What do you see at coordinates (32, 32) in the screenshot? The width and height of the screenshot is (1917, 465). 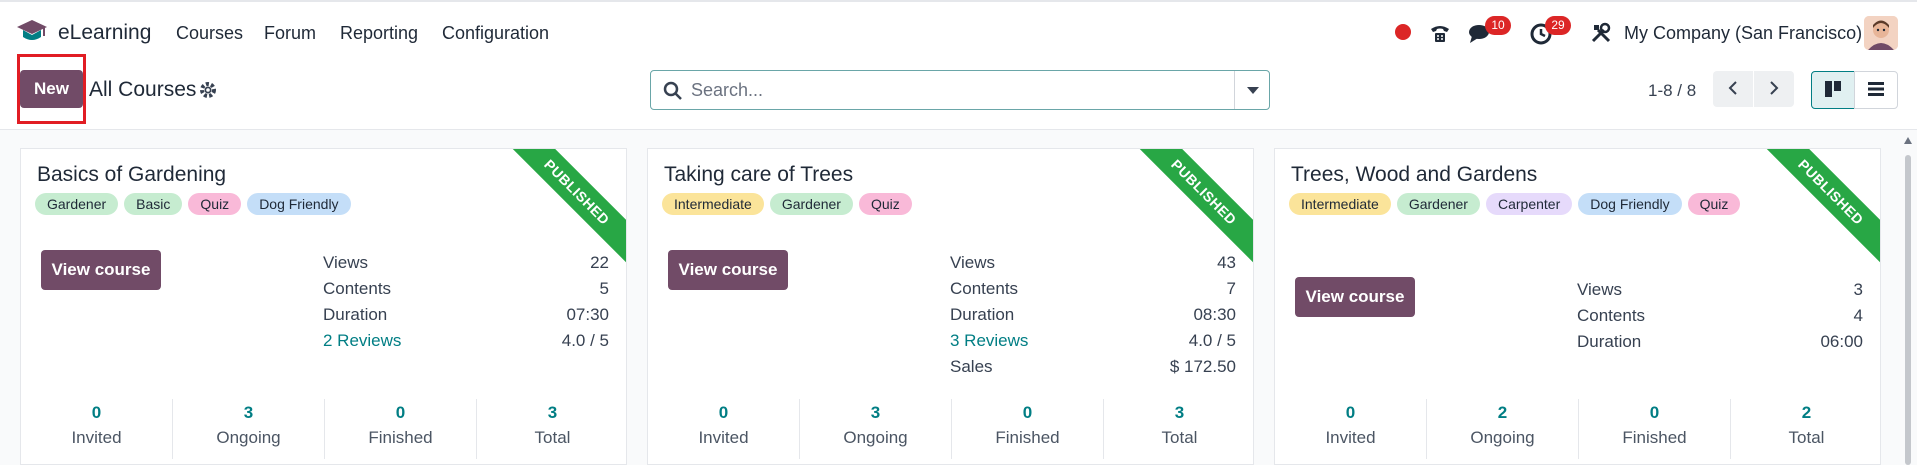 I see `graduation-cap-icon` at bounding box center [32, 32].